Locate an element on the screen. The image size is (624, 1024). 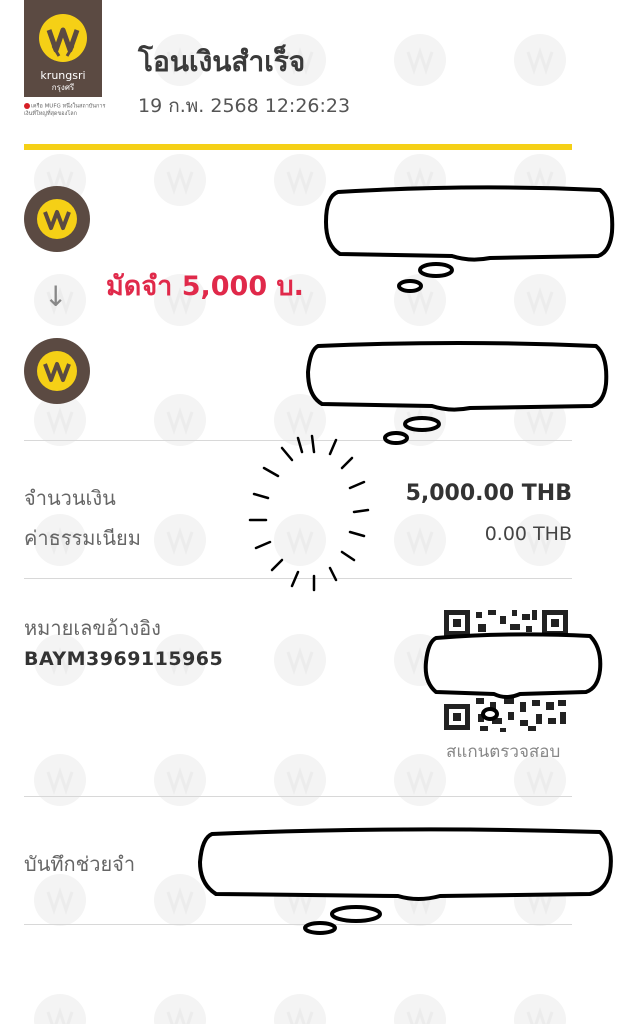
reference-number: BAYM3969115965 is located at coordinates (124, 659).